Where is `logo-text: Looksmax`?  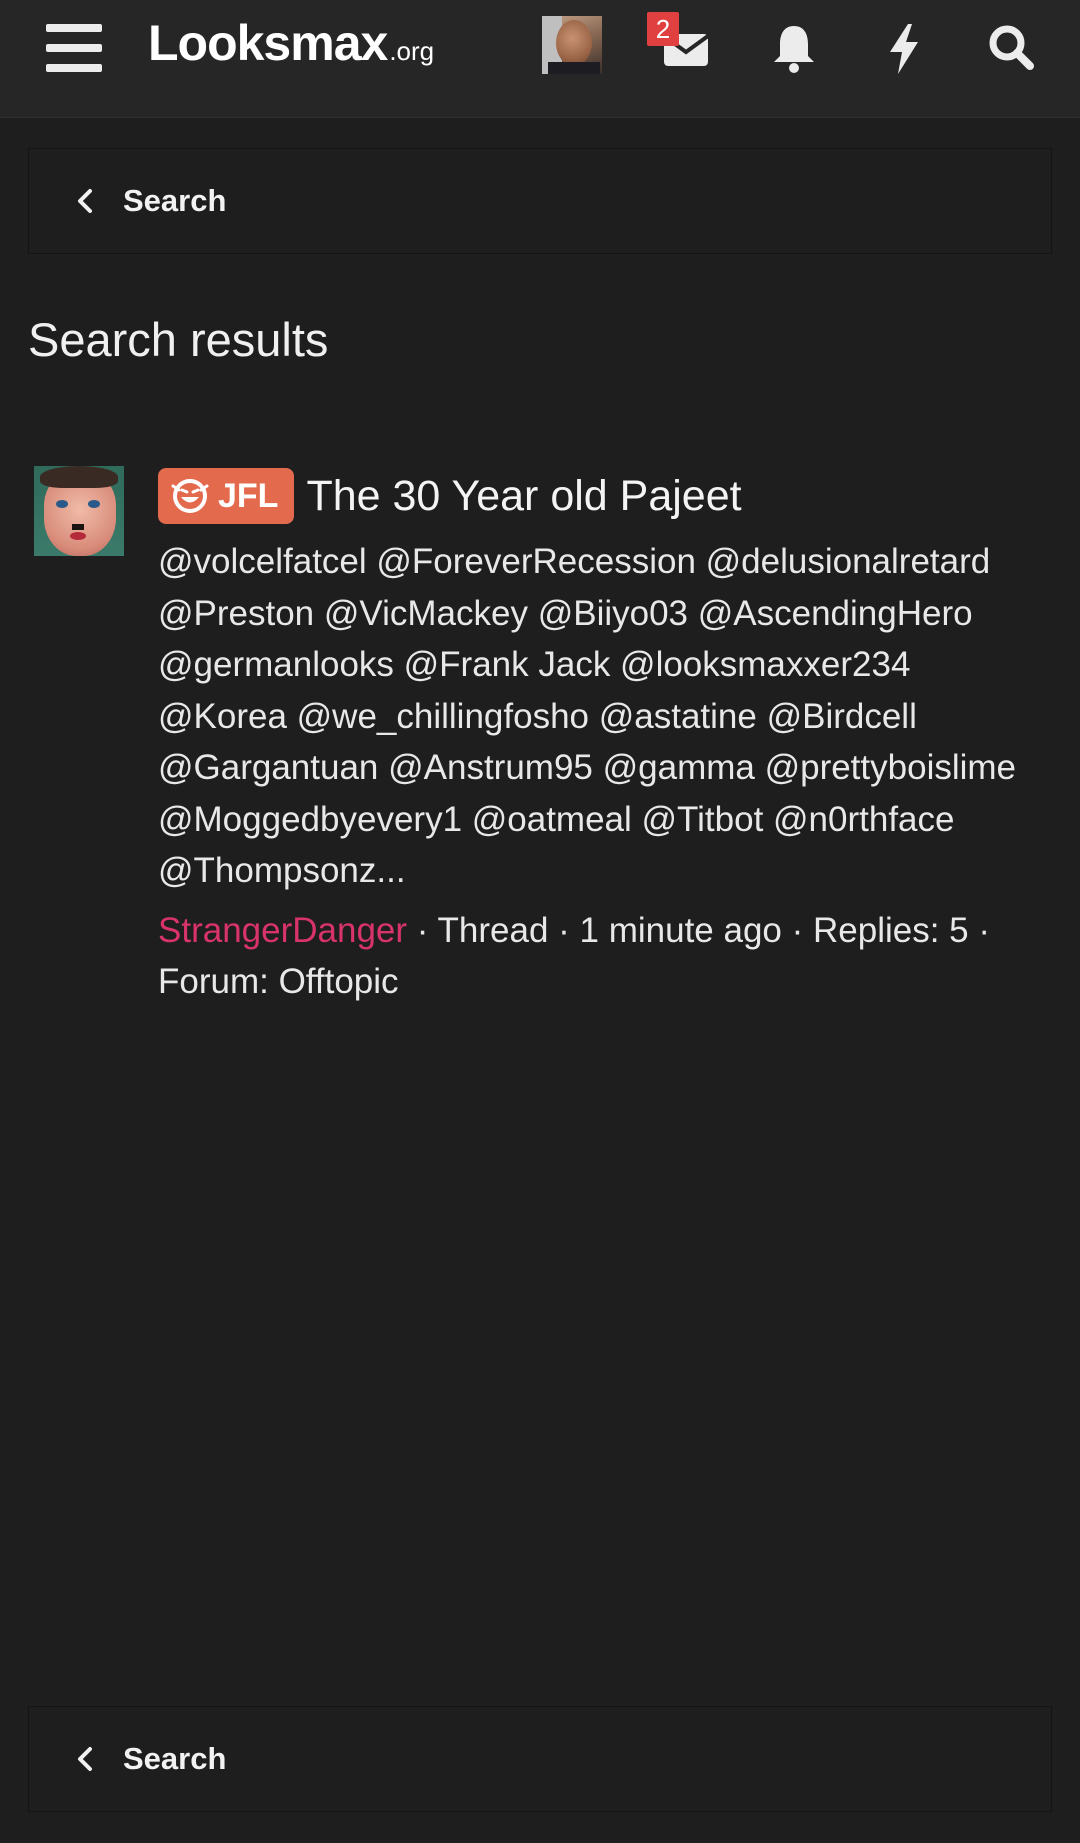
logo-text: Looksmax is located at coordinates (268, 43).